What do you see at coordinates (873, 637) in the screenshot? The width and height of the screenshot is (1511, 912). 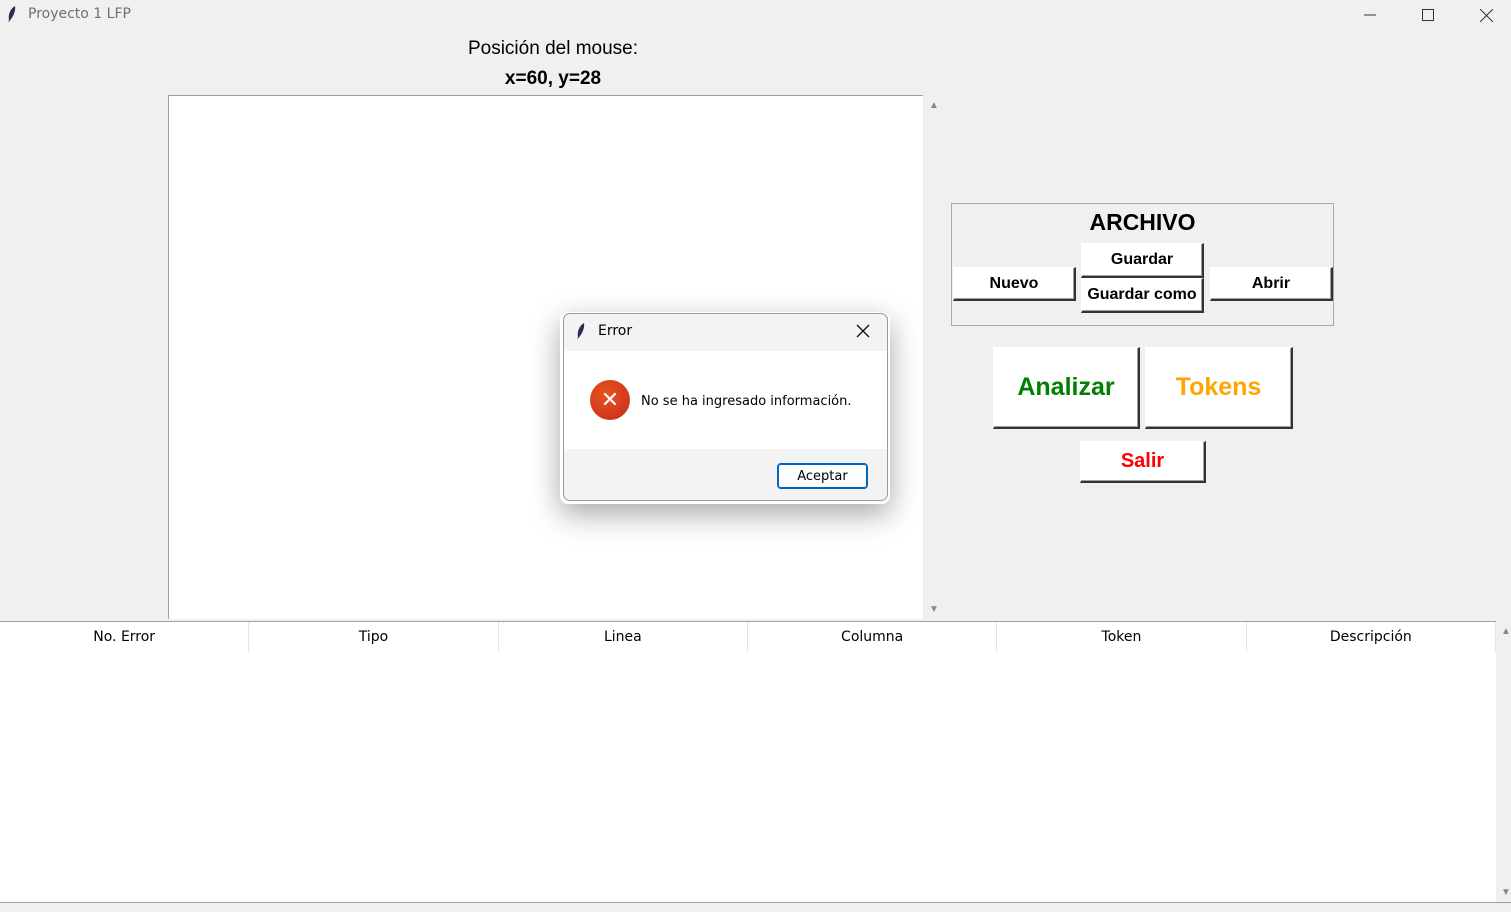 I see `column-header-columna: Columna` at bounding box center [873, 637].